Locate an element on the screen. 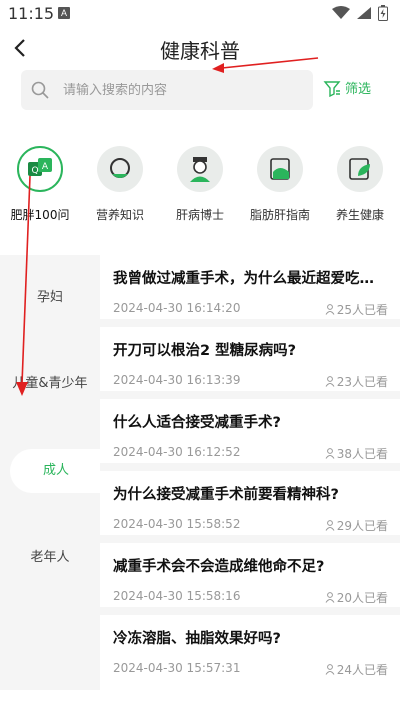 This screenshot has width=400, height=710. article-date: 2024-04-30 15:58:16 is located at coordinates (177, 596).